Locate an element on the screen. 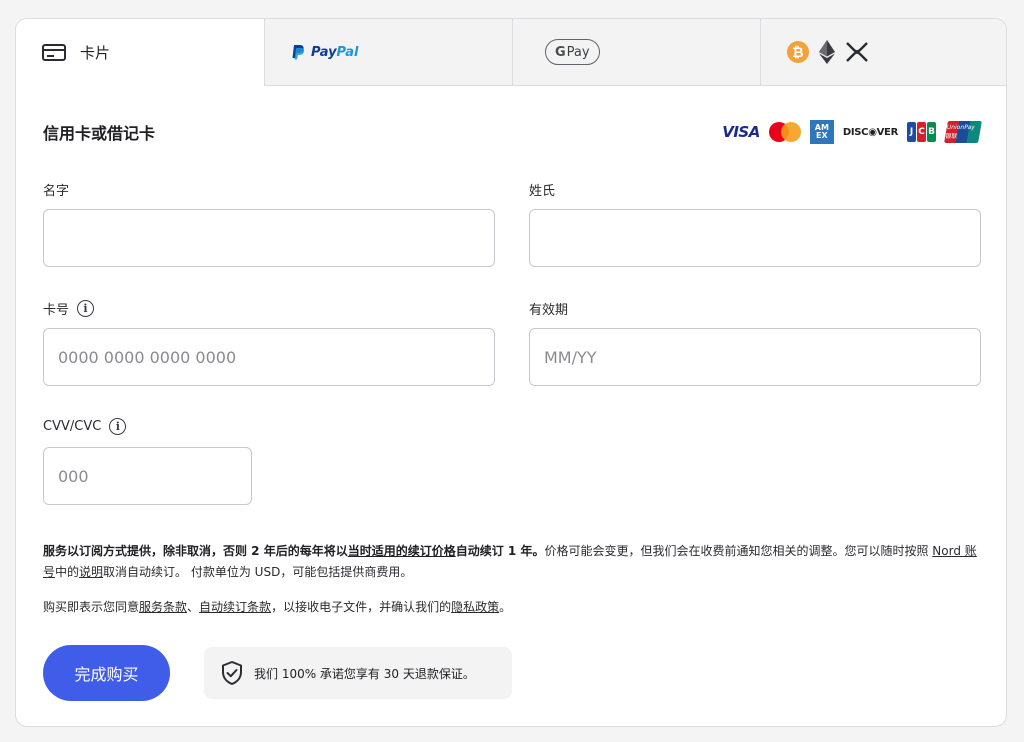  card-number-input is located at coordinates (269, 357).